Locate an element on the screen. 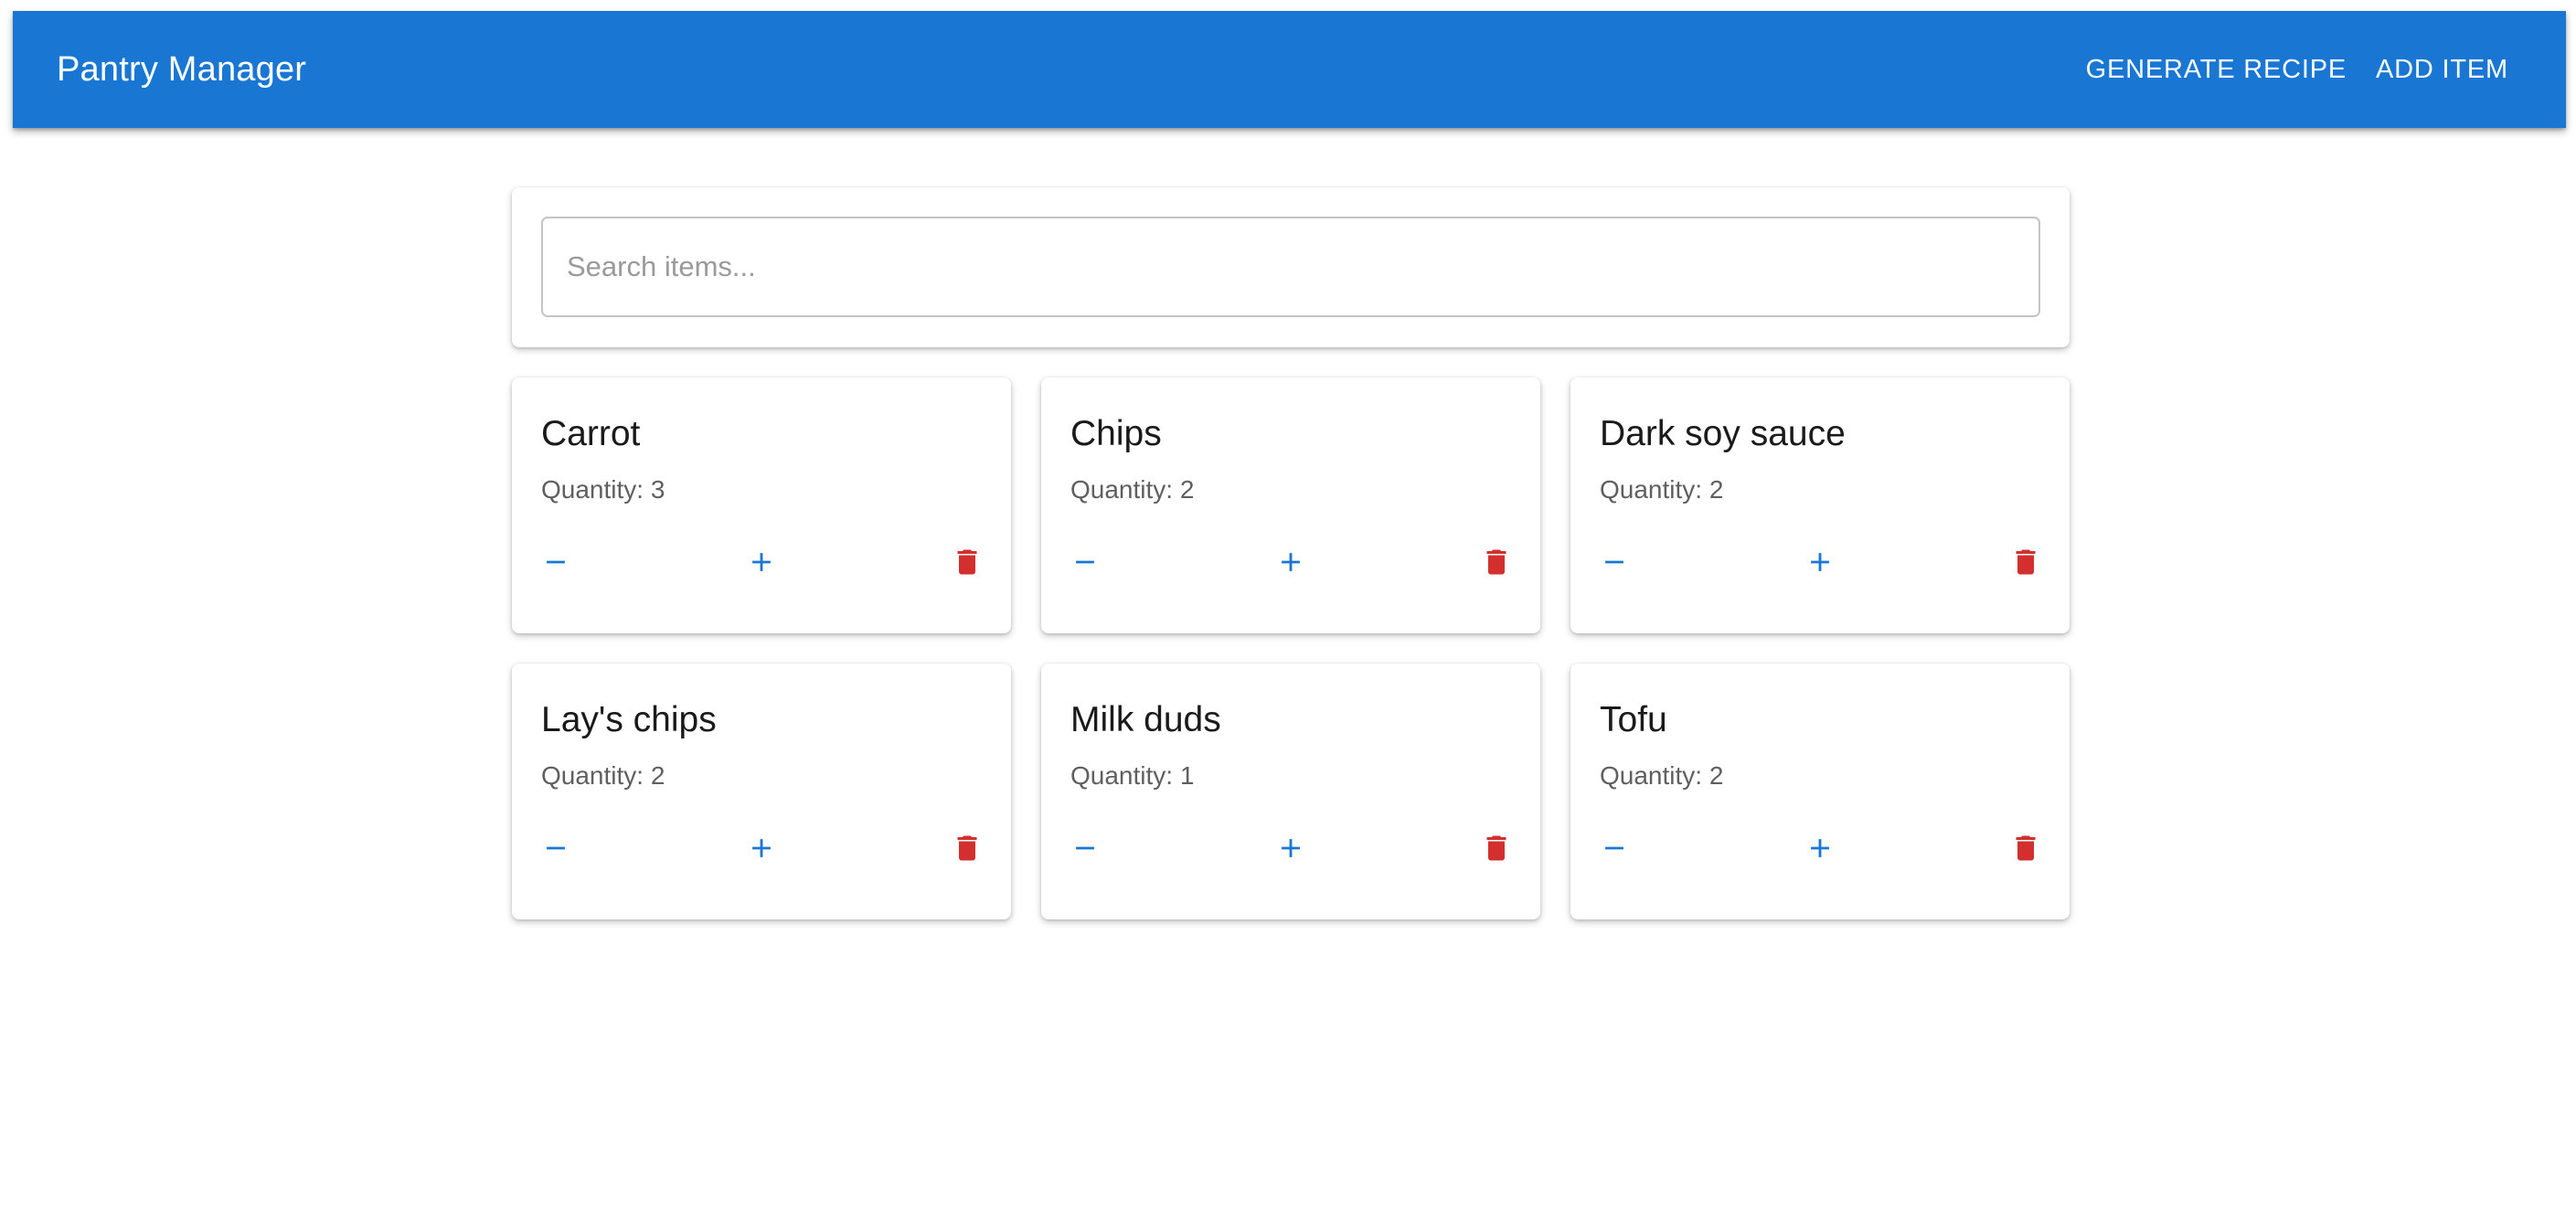 The width and height of the screenshot is (2576, 1232). item-quantity: Quantity: 3 is located at coordinates (761, 490).